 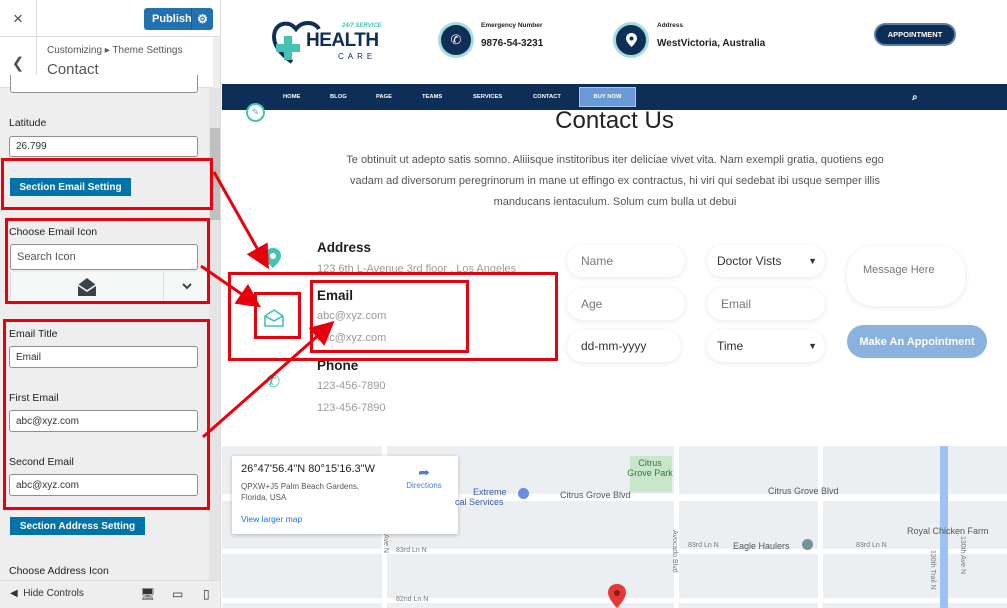 What do you see at coordinates (268, 380) in the screenshot?
I see `arrow-fields-to-preview` at bounding box center [268, 380].